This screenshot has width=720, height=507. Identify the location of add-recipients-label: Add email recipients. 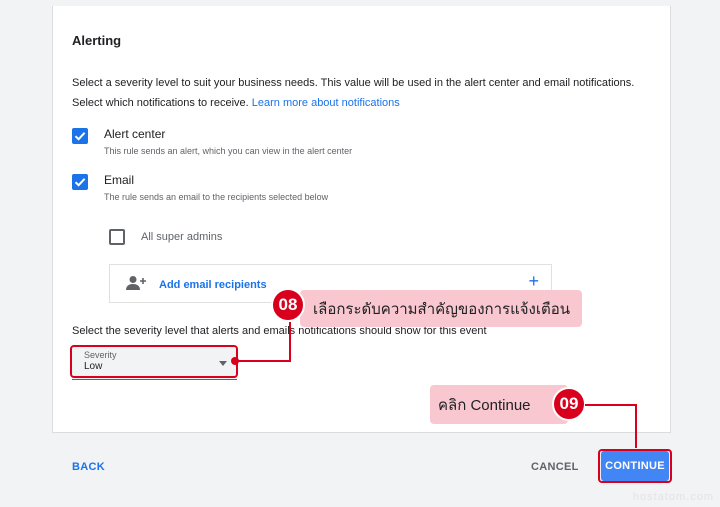
(213, 285).